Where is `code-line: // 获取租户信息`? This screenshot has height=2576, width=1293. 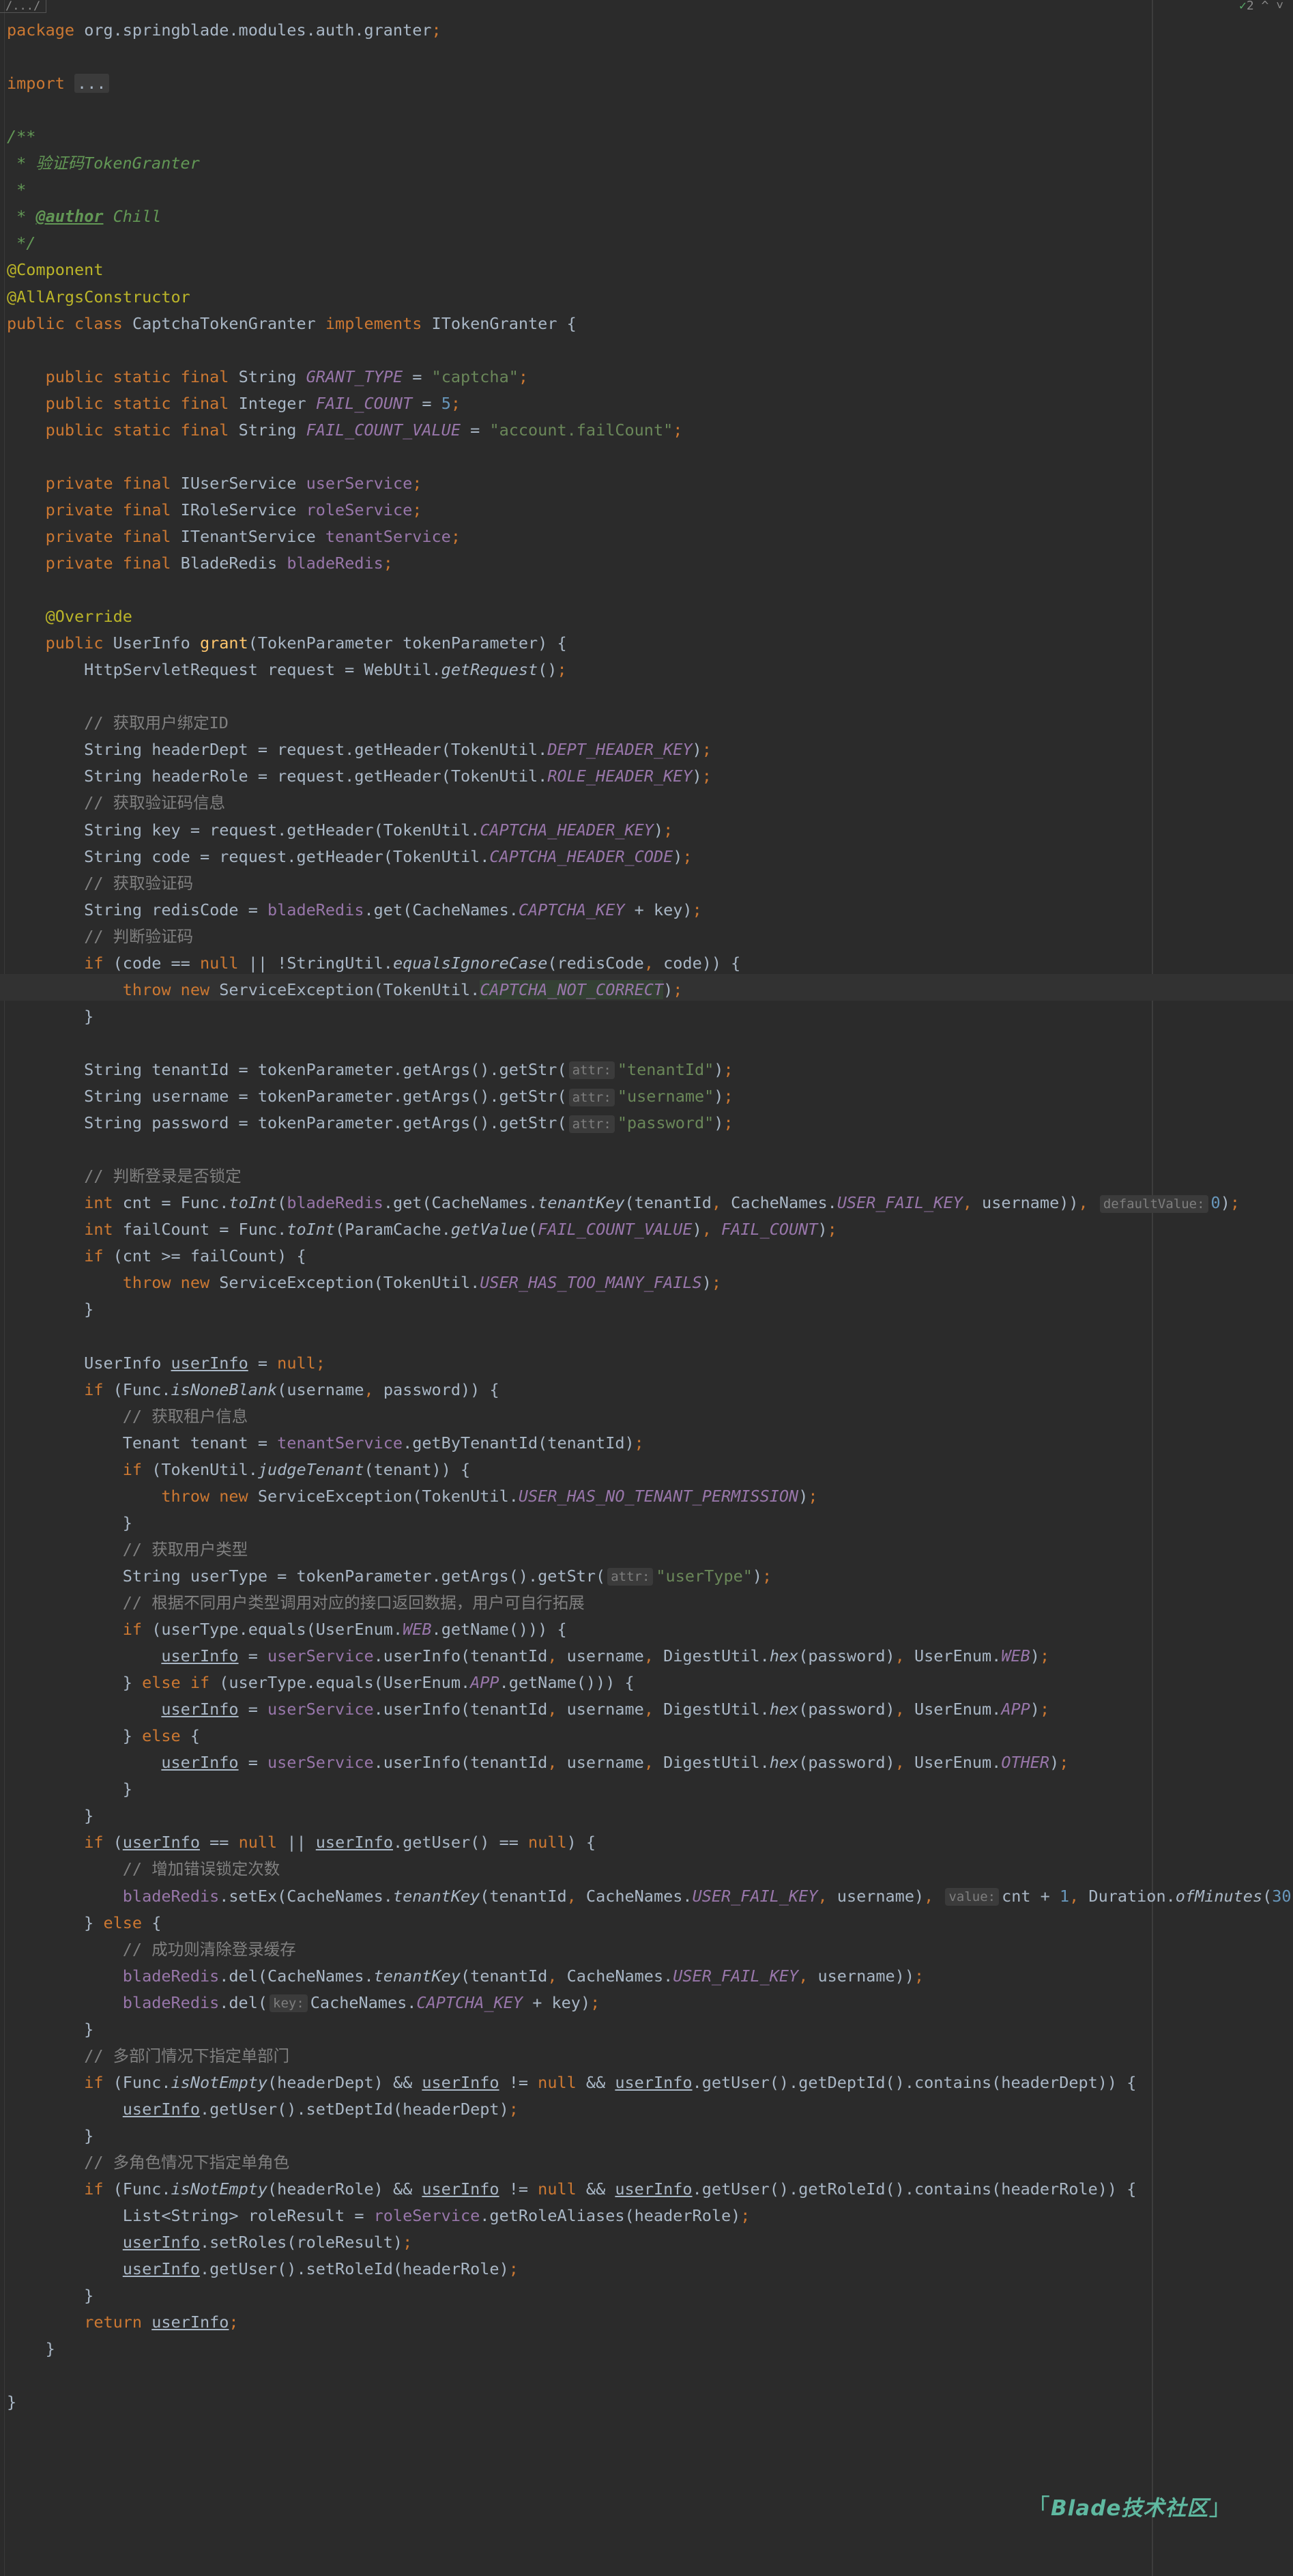
code-line: // 获取租户信息 is located at coordinates (127, 1416).